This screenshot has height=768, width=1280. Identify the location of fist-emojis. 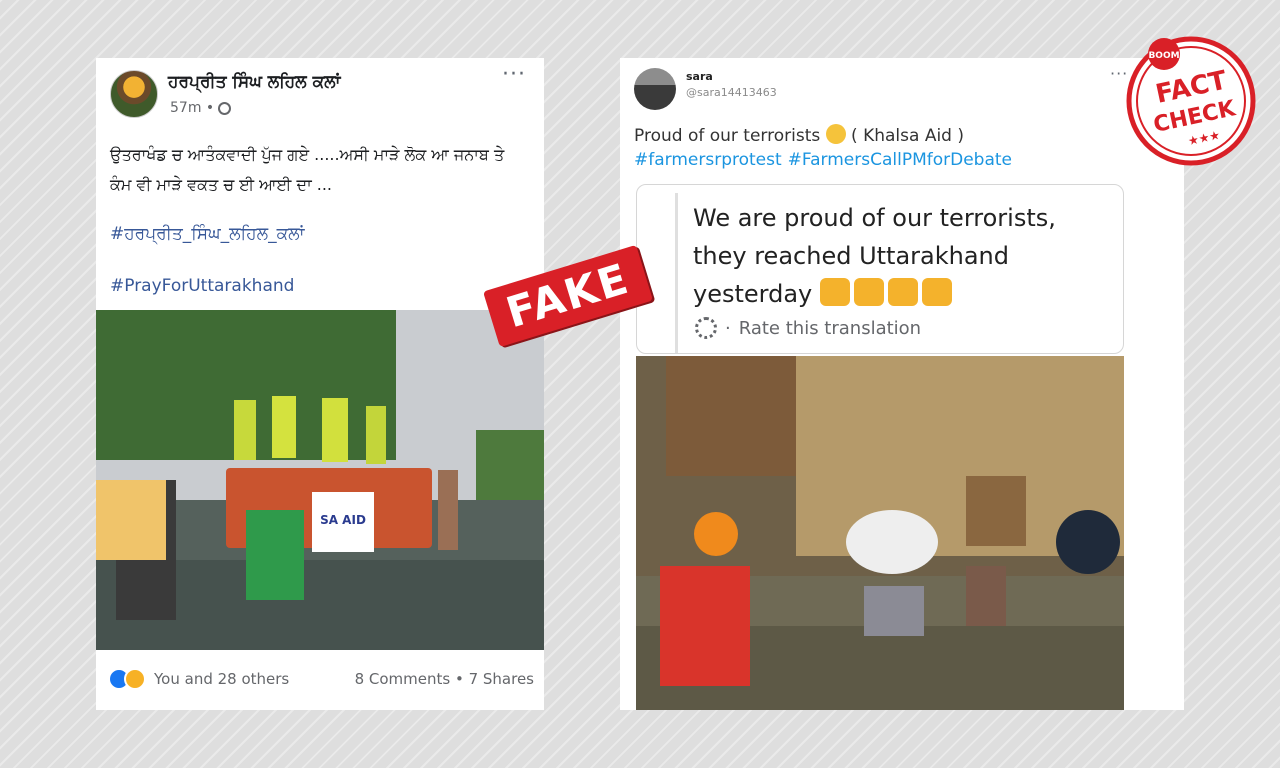
(885, 292).